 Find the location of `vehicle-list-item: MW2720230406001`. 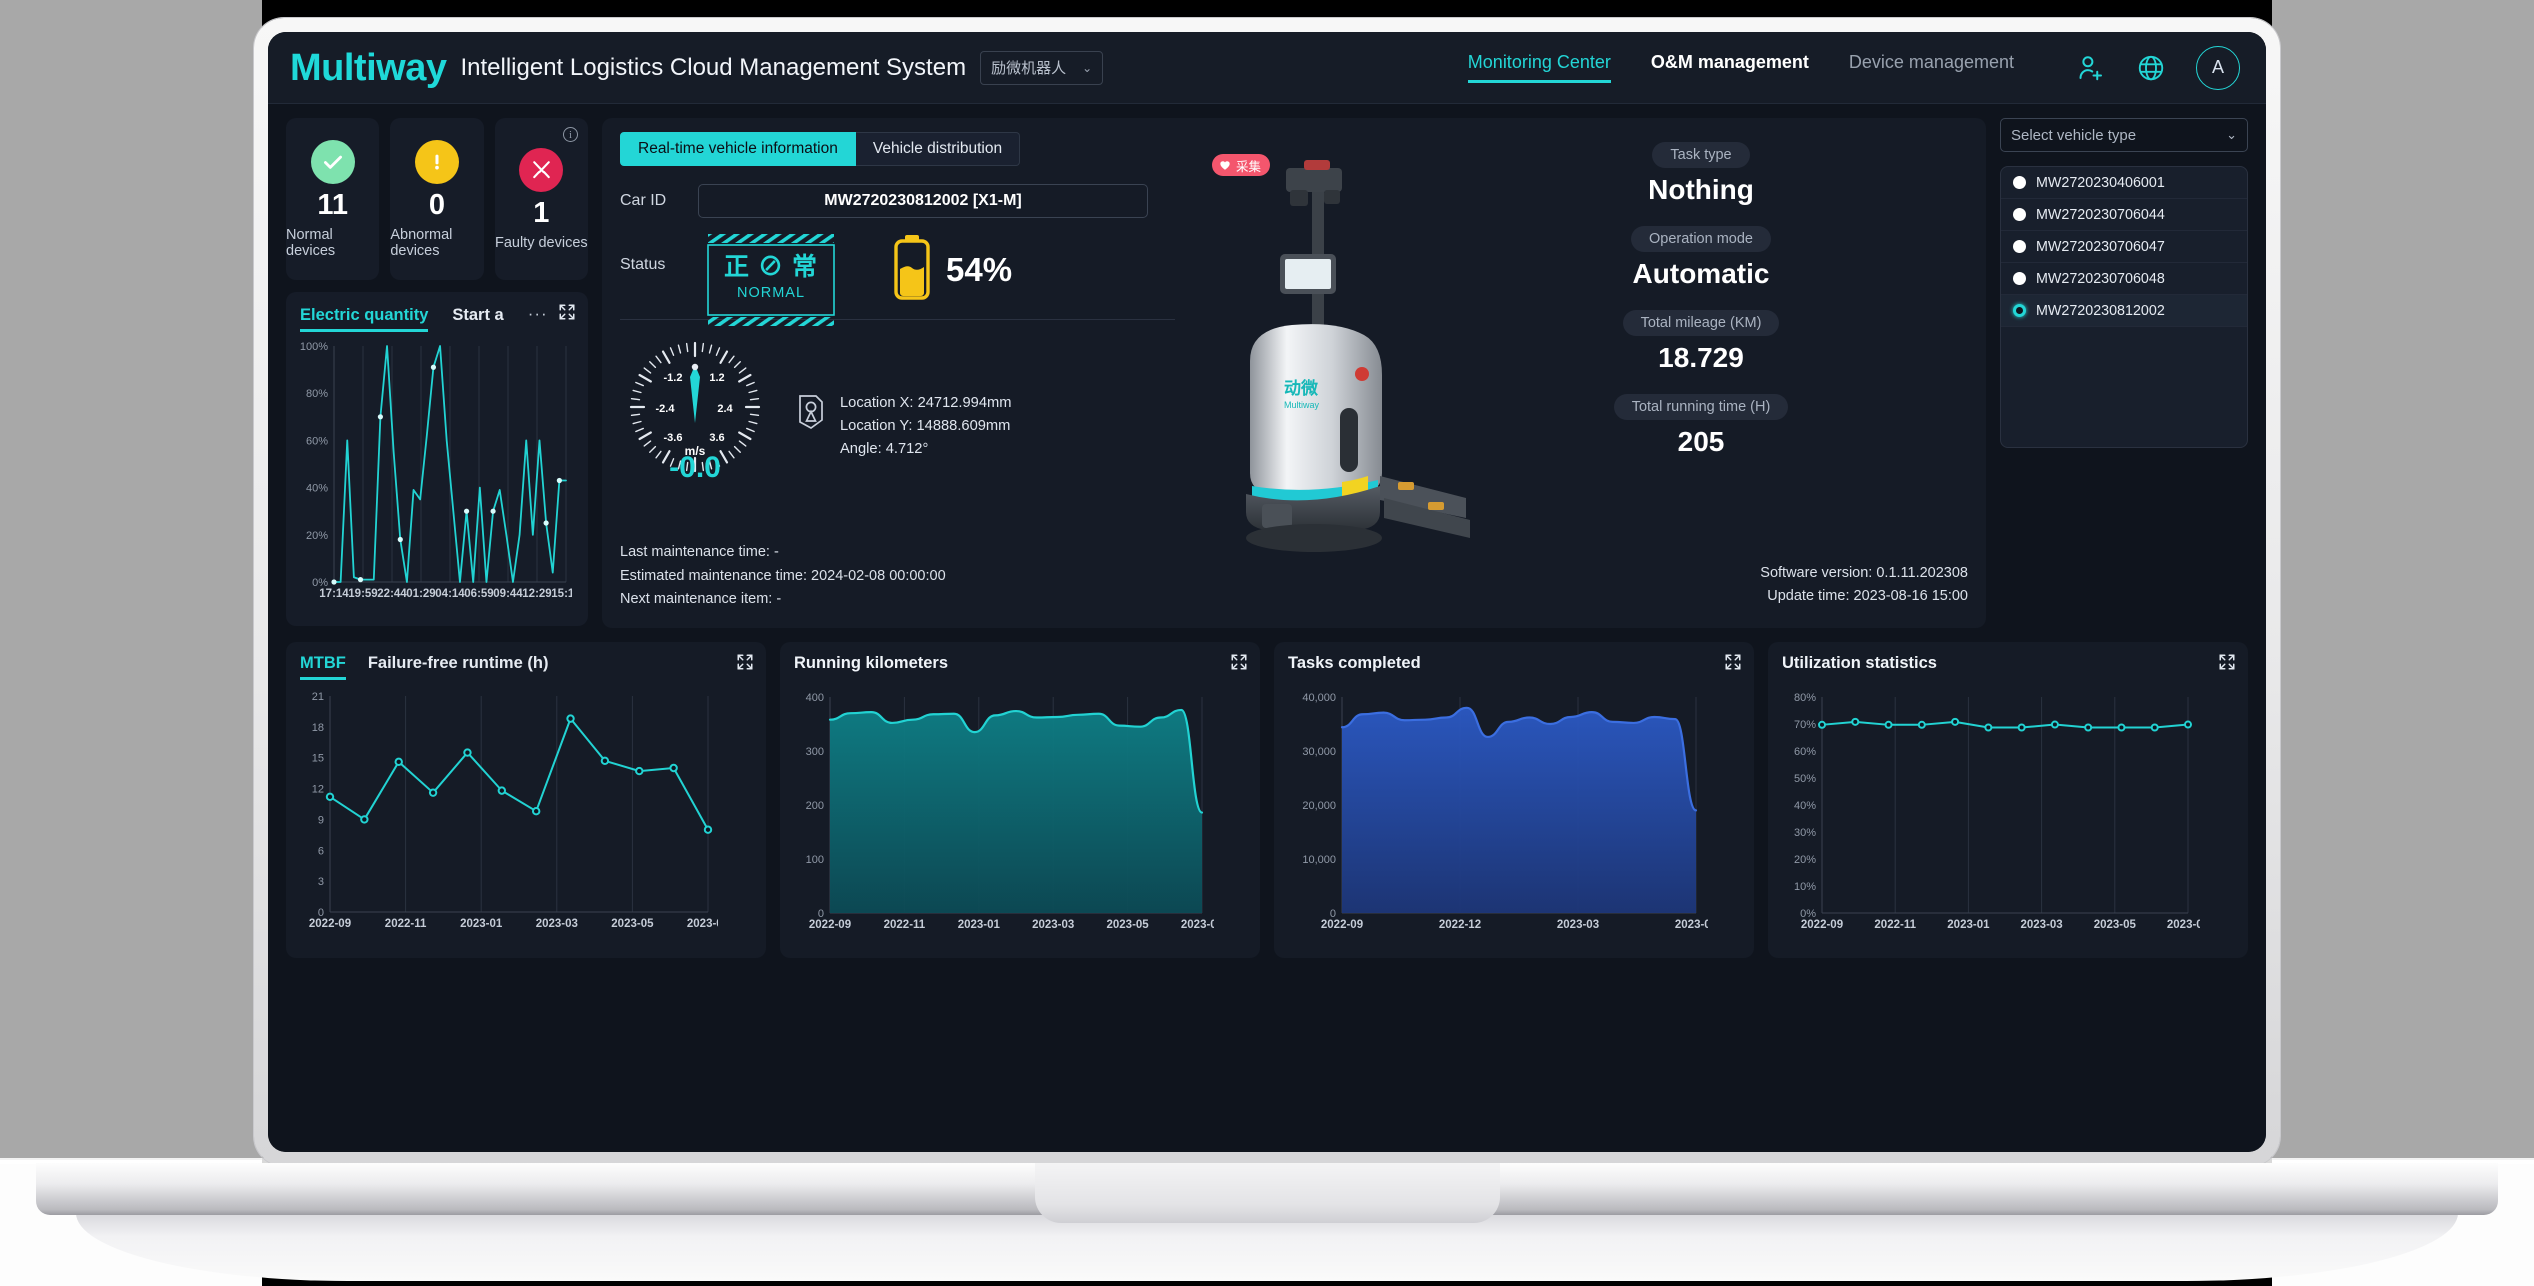

vehicle-list-item: MW2720230406001 is located at coordinates (2124, 183).